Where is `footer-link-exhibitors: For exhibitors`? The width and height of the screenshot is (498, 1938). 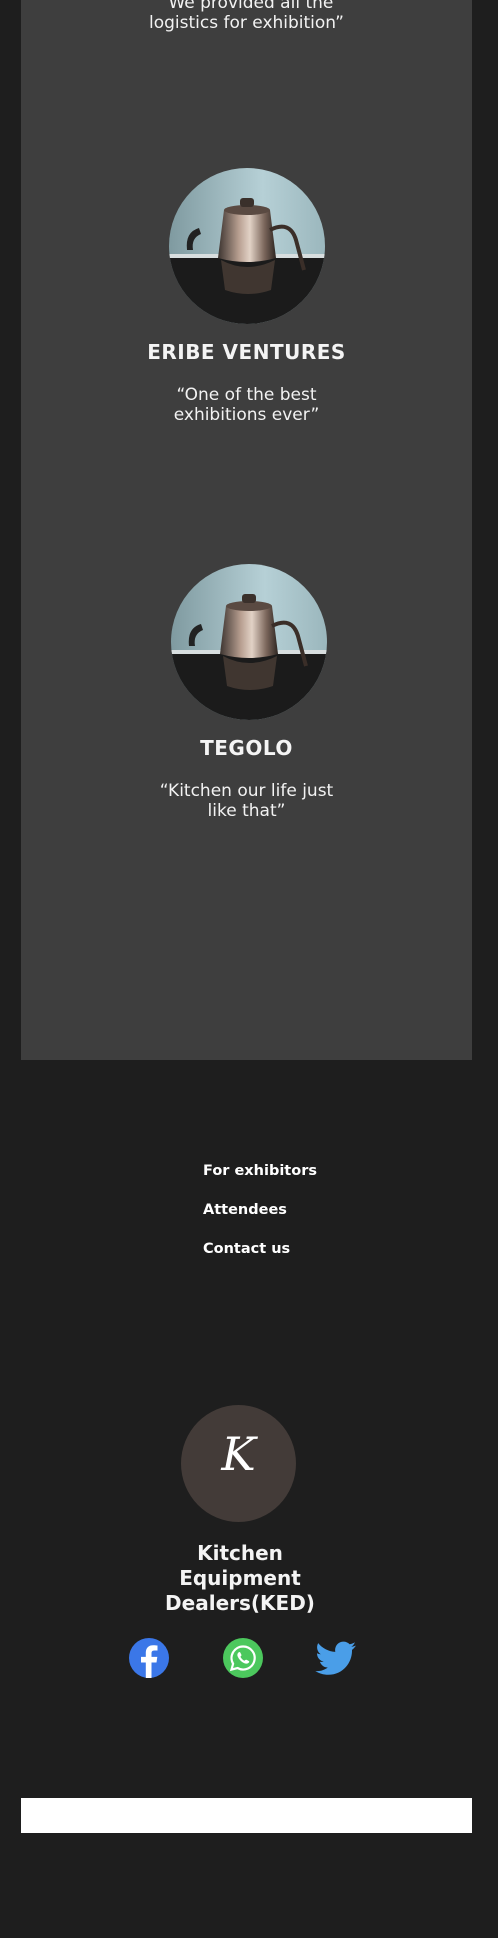
footer-link-exhibitors: For exhibitors is located at coordinates (303, 1179).